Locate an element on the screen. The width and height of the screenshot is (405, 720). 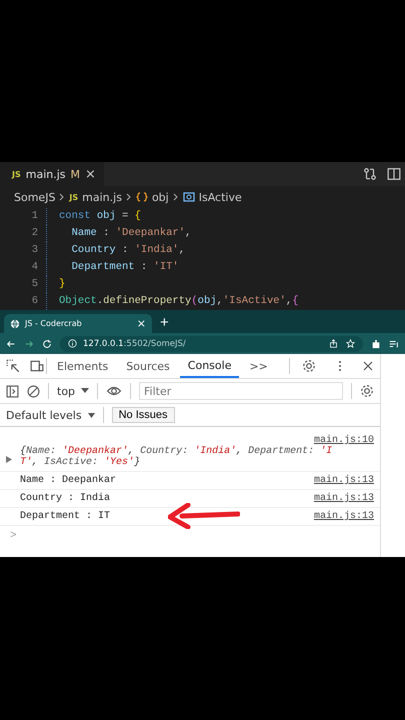
info-icon is located at coordinates (72, 343).